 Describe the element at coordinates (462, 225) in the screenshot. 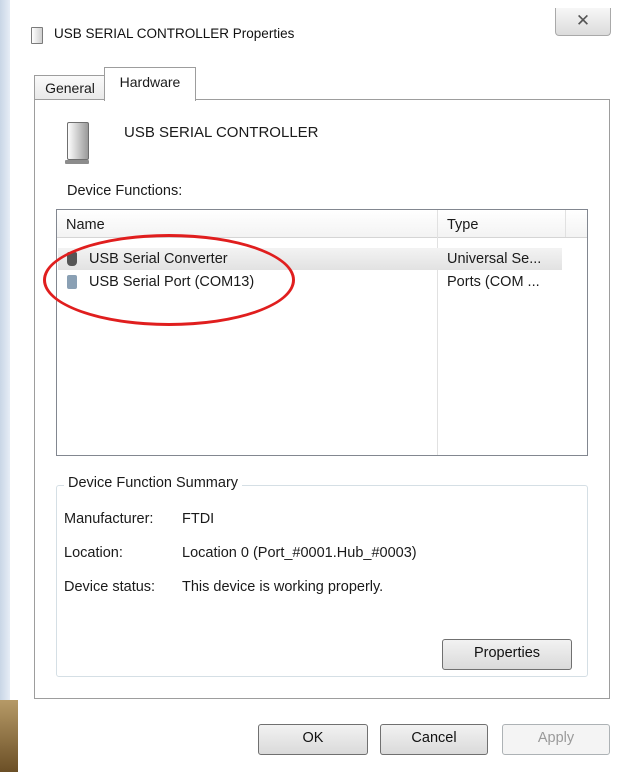

I see `column-header-type: Type` at that location.